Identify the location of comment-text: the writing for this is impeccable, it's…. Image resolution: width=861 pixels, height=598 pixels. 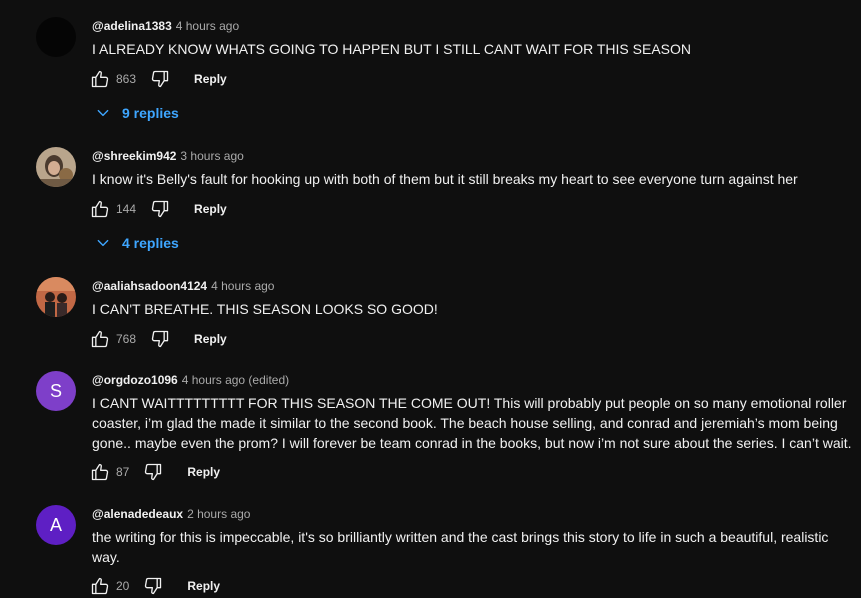
(460, 547).